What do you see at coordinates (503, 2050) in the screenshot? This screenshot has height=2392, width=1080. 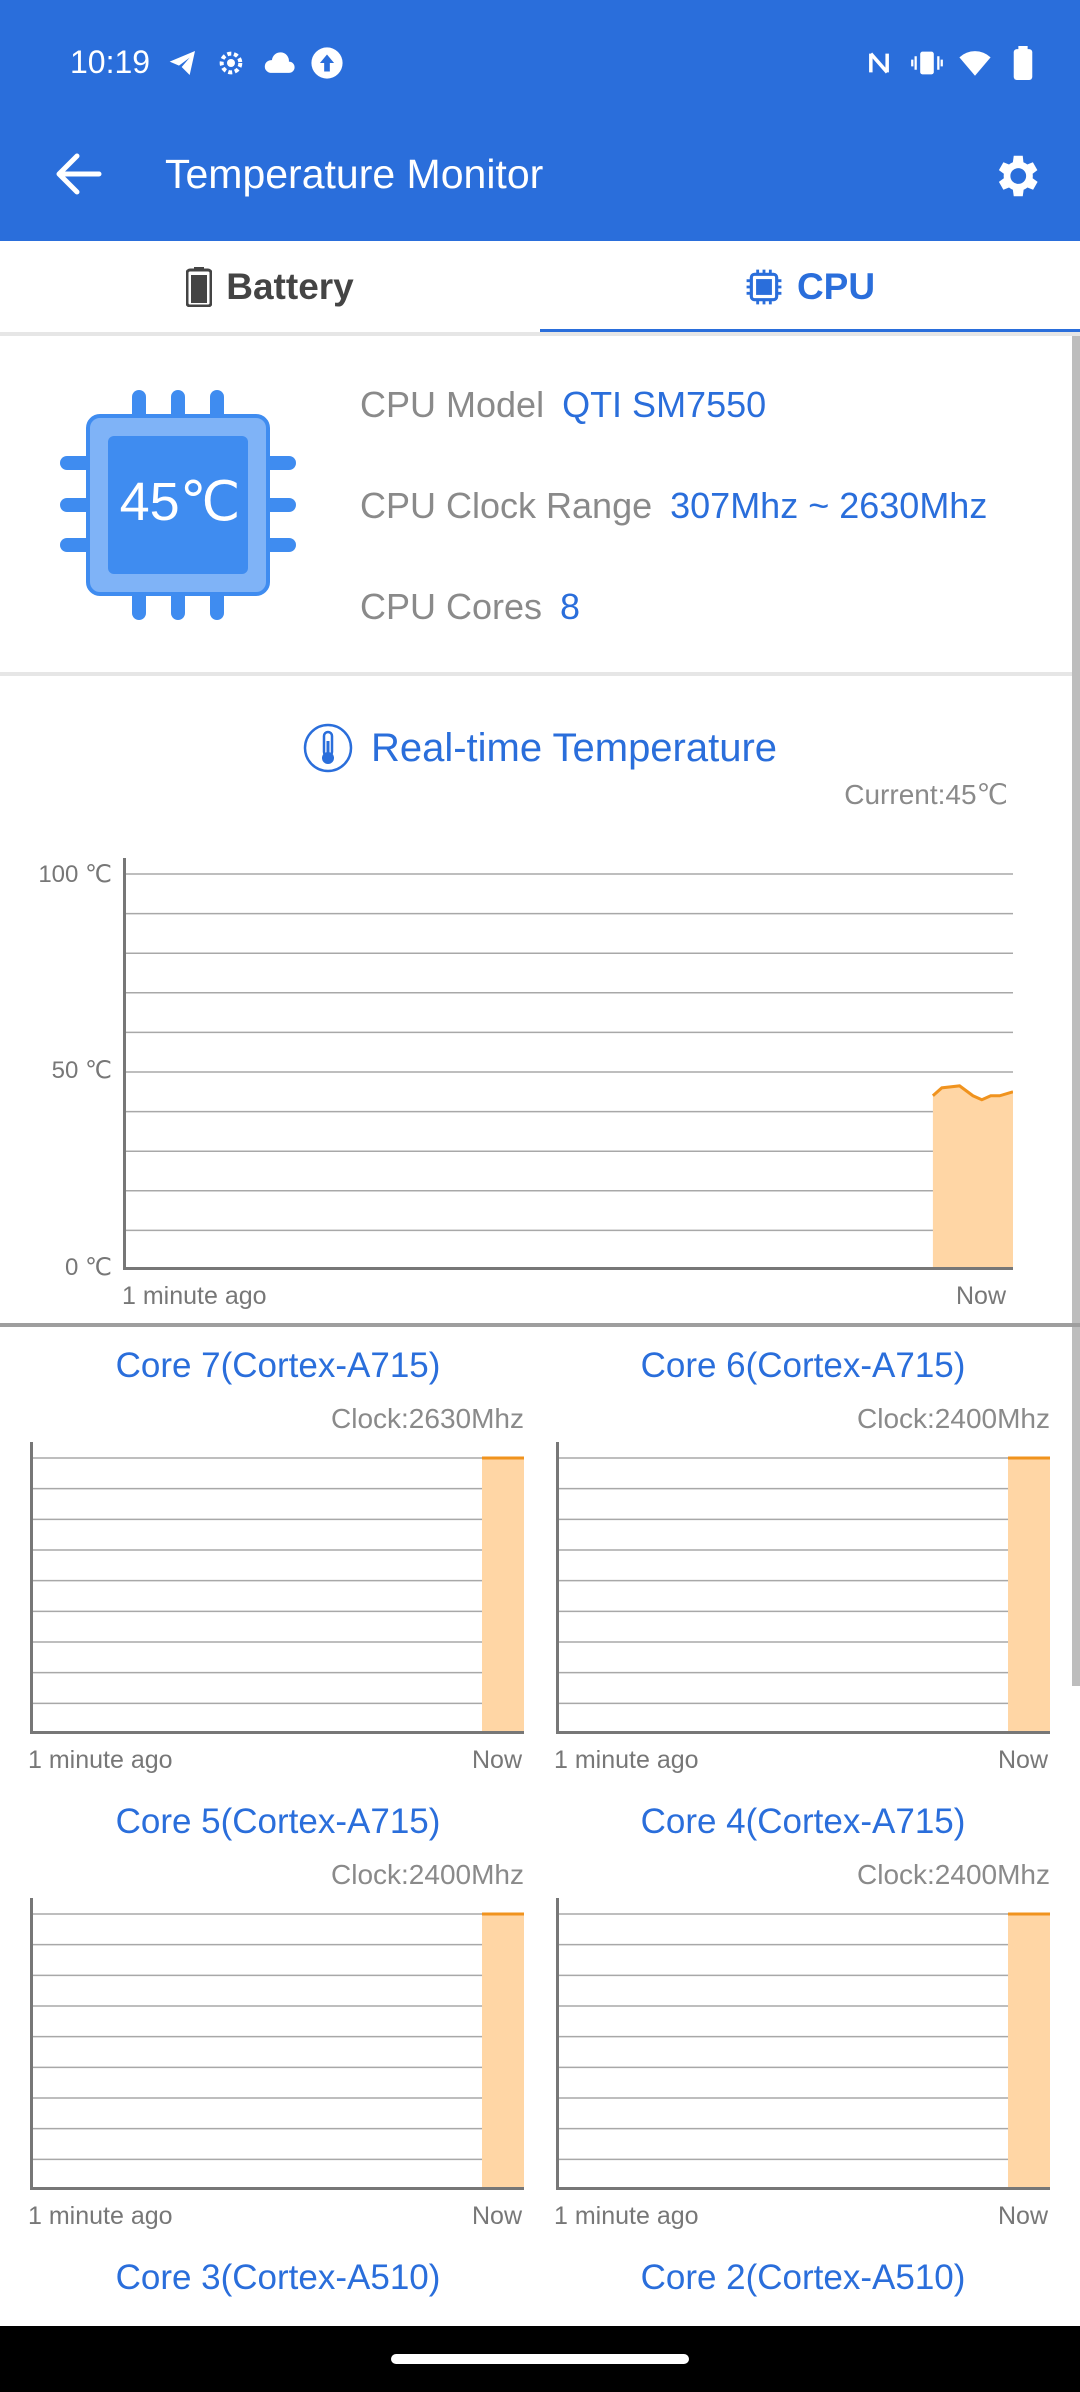 I see `core-chart-3-area` at bounding box center [503, 2050].